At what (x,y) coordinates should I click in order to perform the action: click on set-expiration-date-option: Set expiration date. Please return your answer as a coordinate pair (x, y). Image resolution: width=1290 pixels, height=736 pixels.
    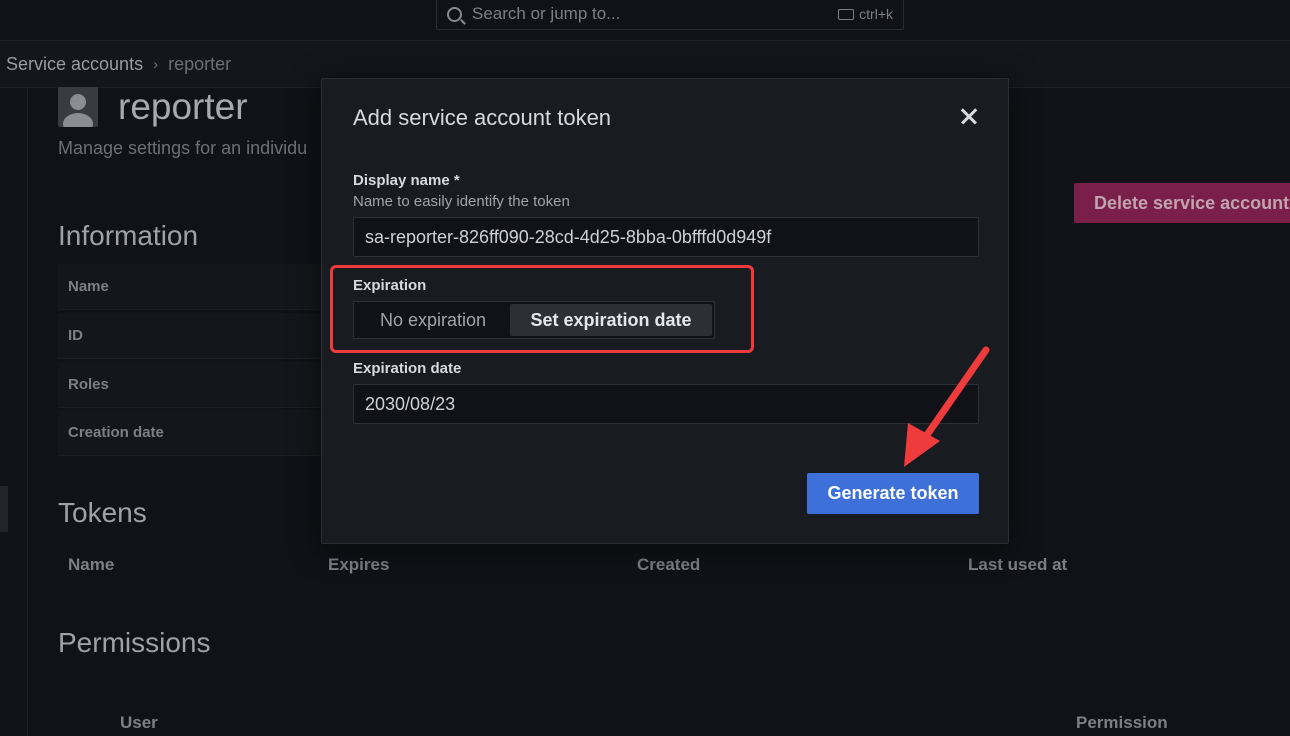
    Looking at the image, I should click on (611, 320).